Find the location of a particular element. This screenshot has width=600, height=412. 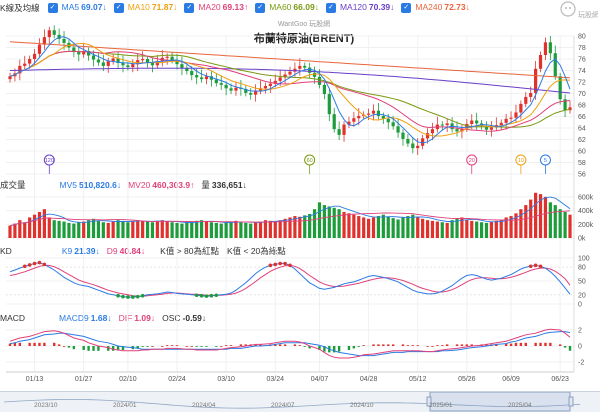

period-badge-120: 120 is located at coordinates (49, 164).